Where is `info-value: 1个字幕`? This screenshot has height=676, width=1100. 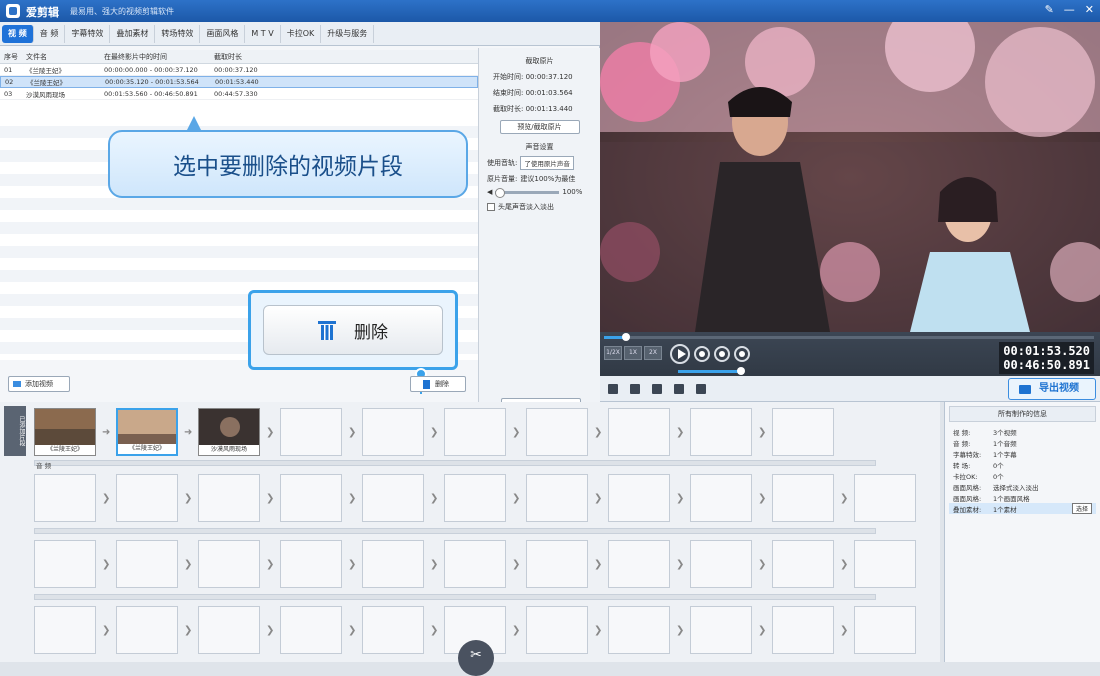 info-value: 1个字幕 is located at coordinates (1005, 454).